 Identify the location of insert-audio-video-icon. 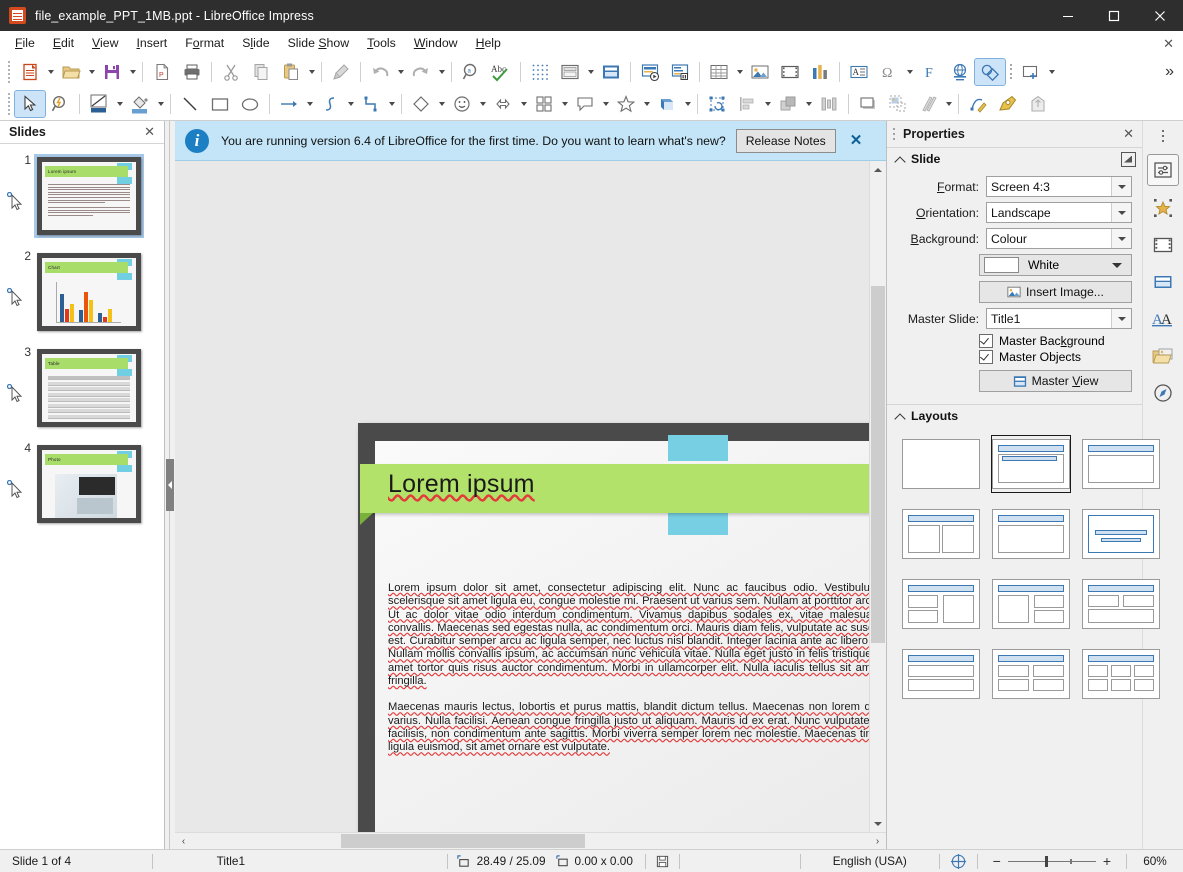
(790, 72).